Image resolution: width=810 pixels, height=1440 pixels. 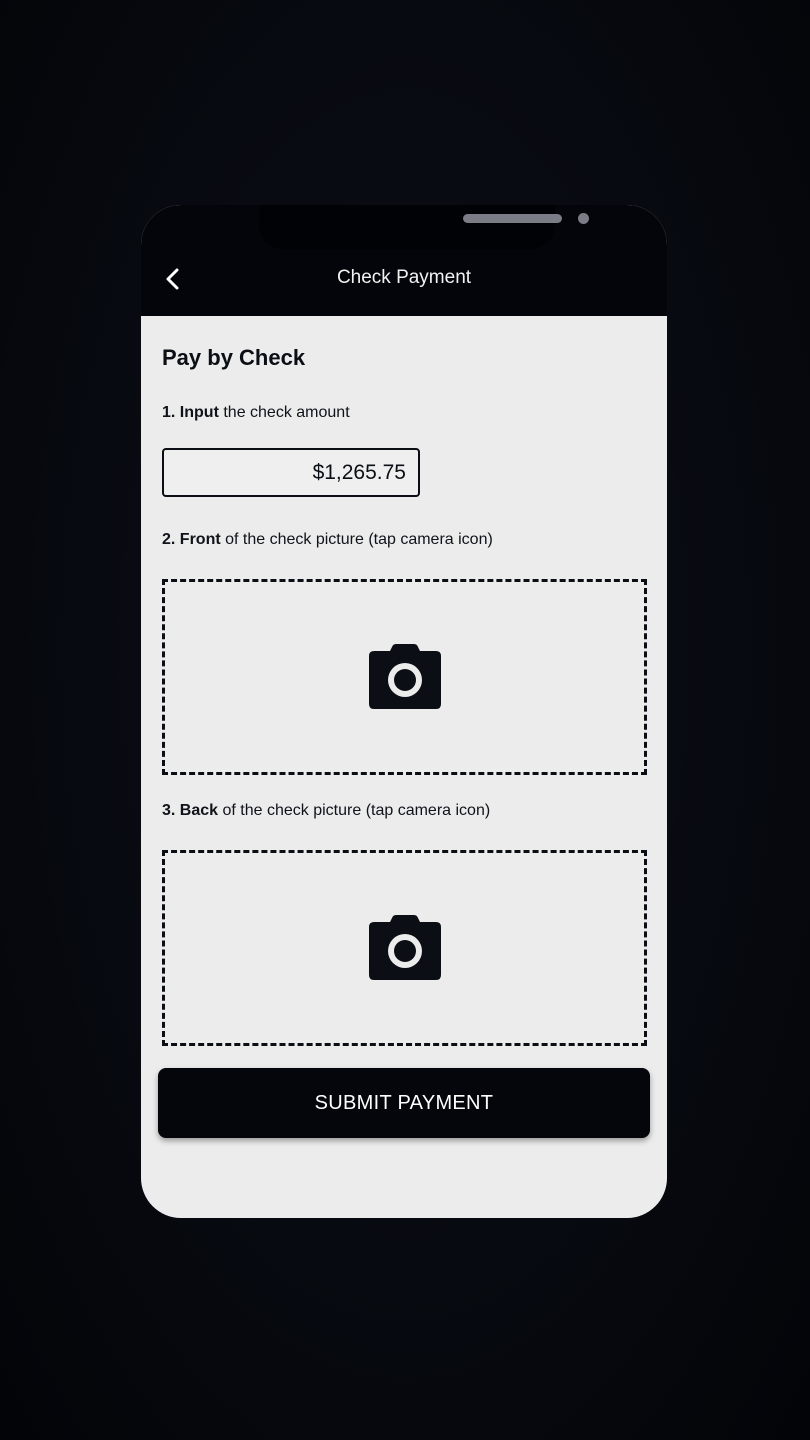 I want to click on top-bar: Check Payment, so click(x=404, y=260).